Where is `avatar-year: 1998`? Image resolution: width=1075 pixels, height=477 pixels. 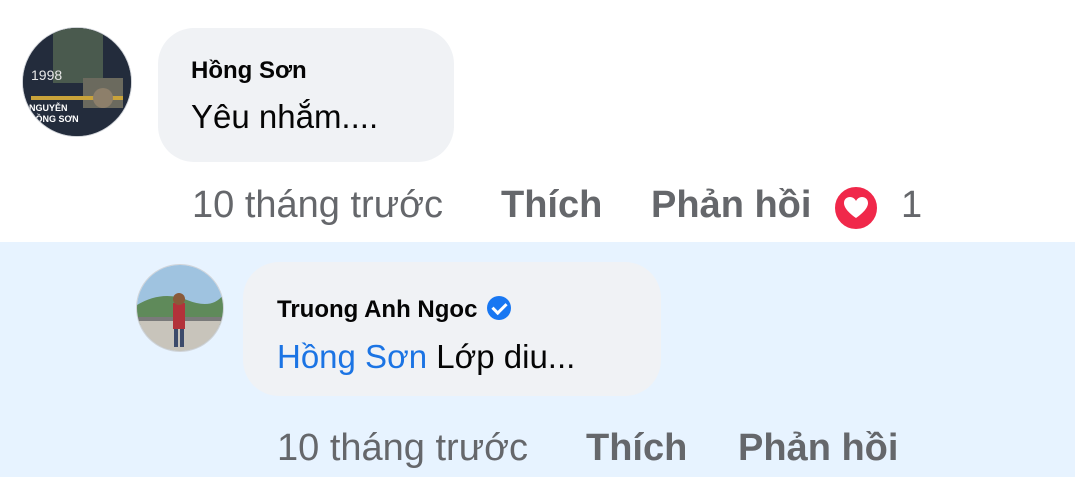 avatar-year: 1998 is located at coordinates (47, 75).